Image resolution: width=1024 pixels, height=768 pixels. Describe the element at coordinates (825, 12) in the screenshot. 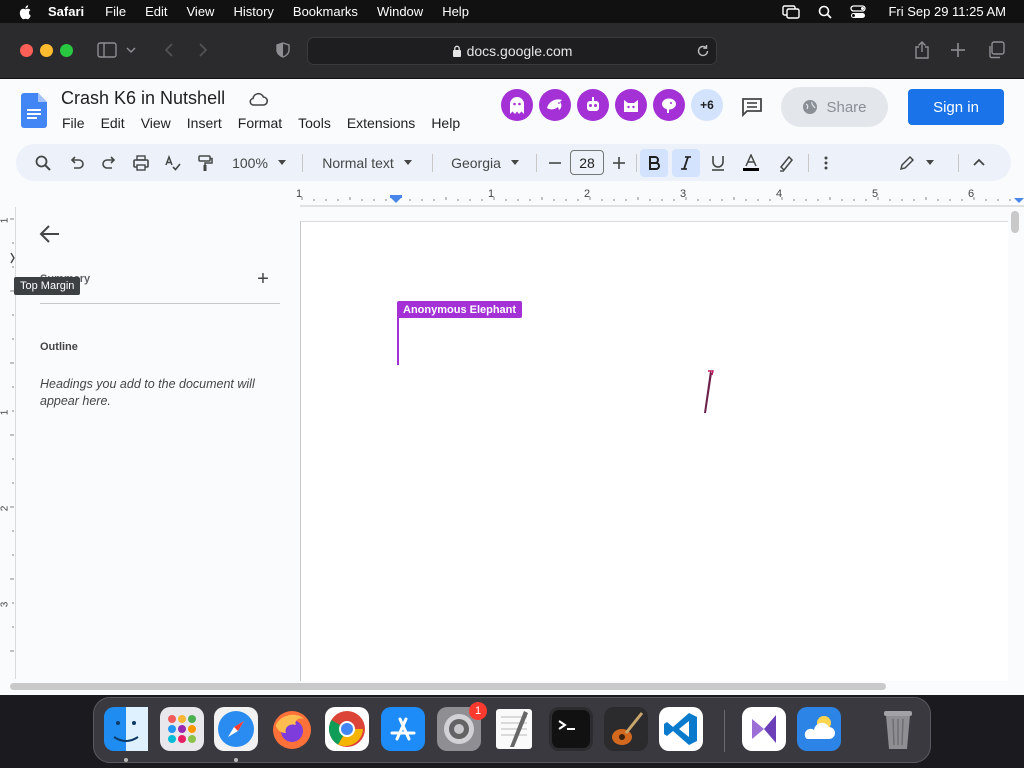

I see `spotlight-search-icon` at that location.